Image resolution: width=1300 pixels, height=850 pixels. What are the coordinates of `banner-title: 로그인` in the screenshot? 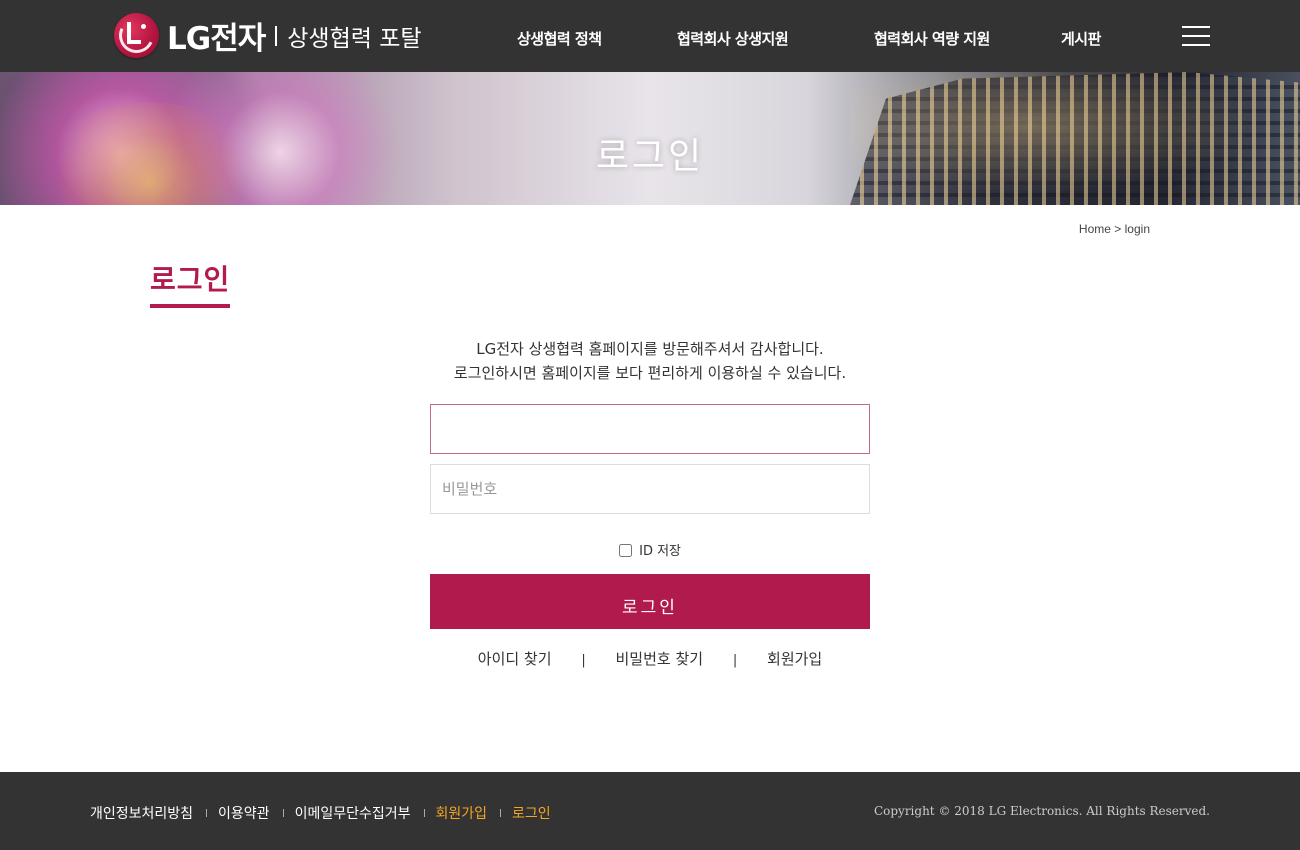 It's located at (650, 156).